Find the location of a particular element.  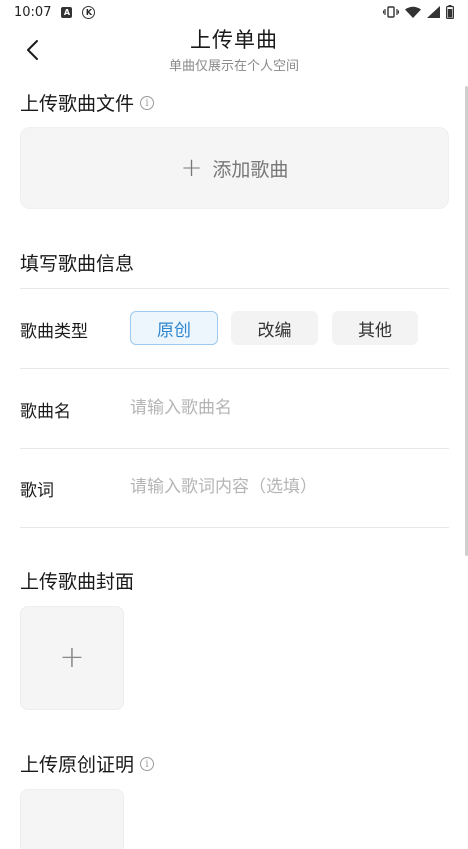

proof-title: 上传原创证明 i is located at coordinates (87, 763).